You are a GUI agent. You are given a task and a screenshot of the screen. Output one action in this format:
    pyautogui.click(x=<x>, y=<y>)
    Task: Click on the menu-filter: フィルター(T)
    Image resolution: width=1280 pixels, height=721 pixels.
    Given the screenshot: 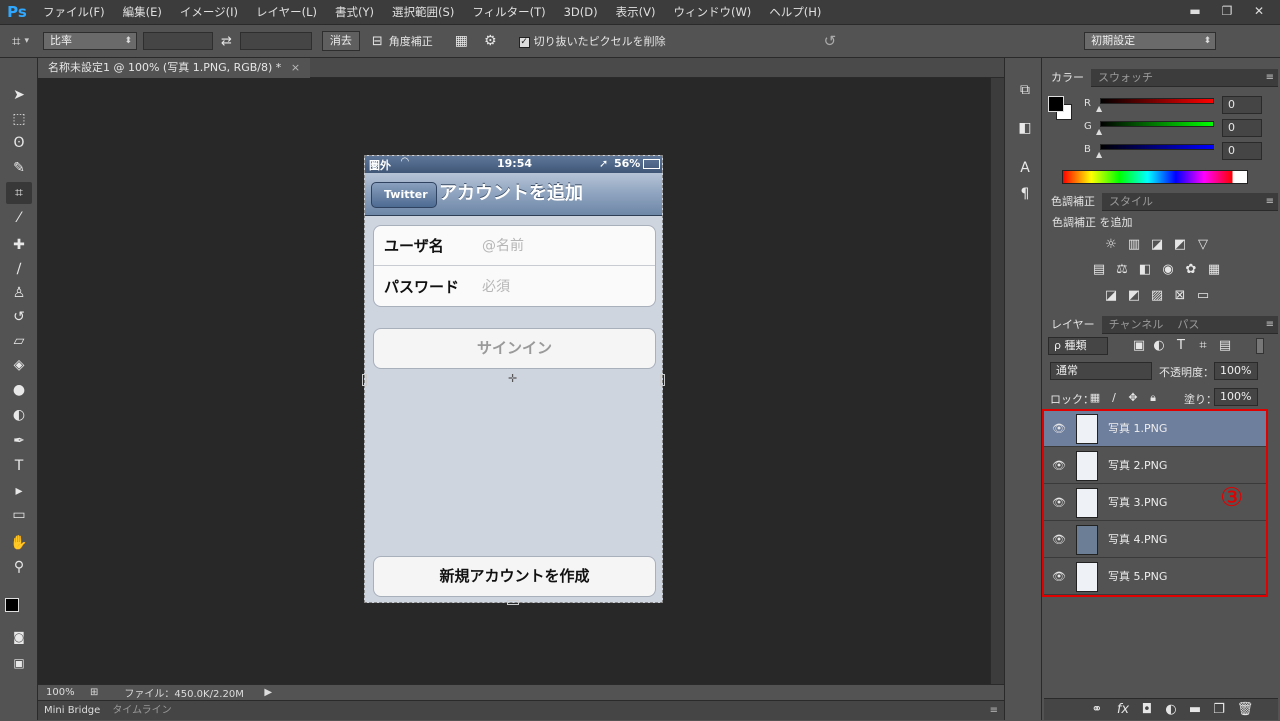 What is the action you would take?
    pyautogui.click(x=508, y=12)
    